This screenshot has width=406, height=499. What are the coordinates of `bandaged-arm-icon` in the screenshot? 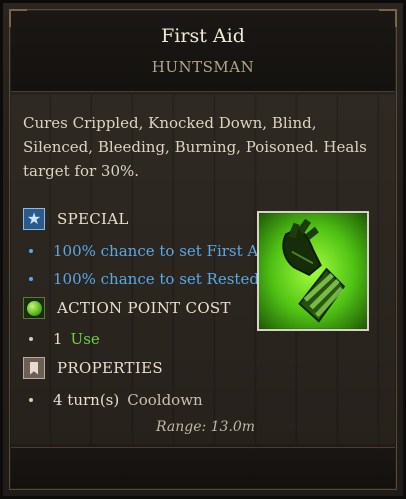 It's located at (313, 271).